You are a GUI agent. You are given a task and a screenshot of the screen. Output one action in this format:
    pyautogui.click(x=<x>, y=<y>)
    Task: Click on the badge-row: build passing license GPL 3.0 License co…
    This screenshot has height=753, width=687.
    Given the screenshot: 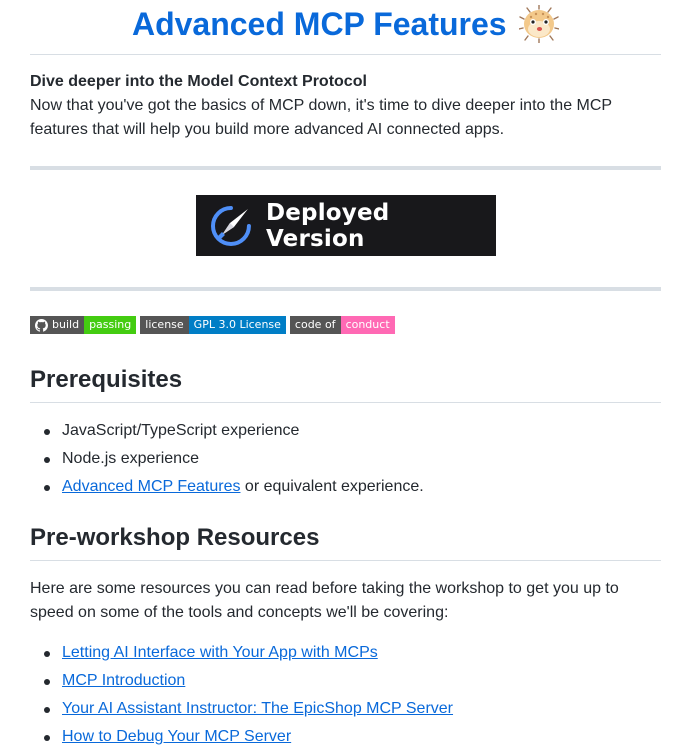 What is the action you would take?
    pyautogui.click(x=212, y=325)
    